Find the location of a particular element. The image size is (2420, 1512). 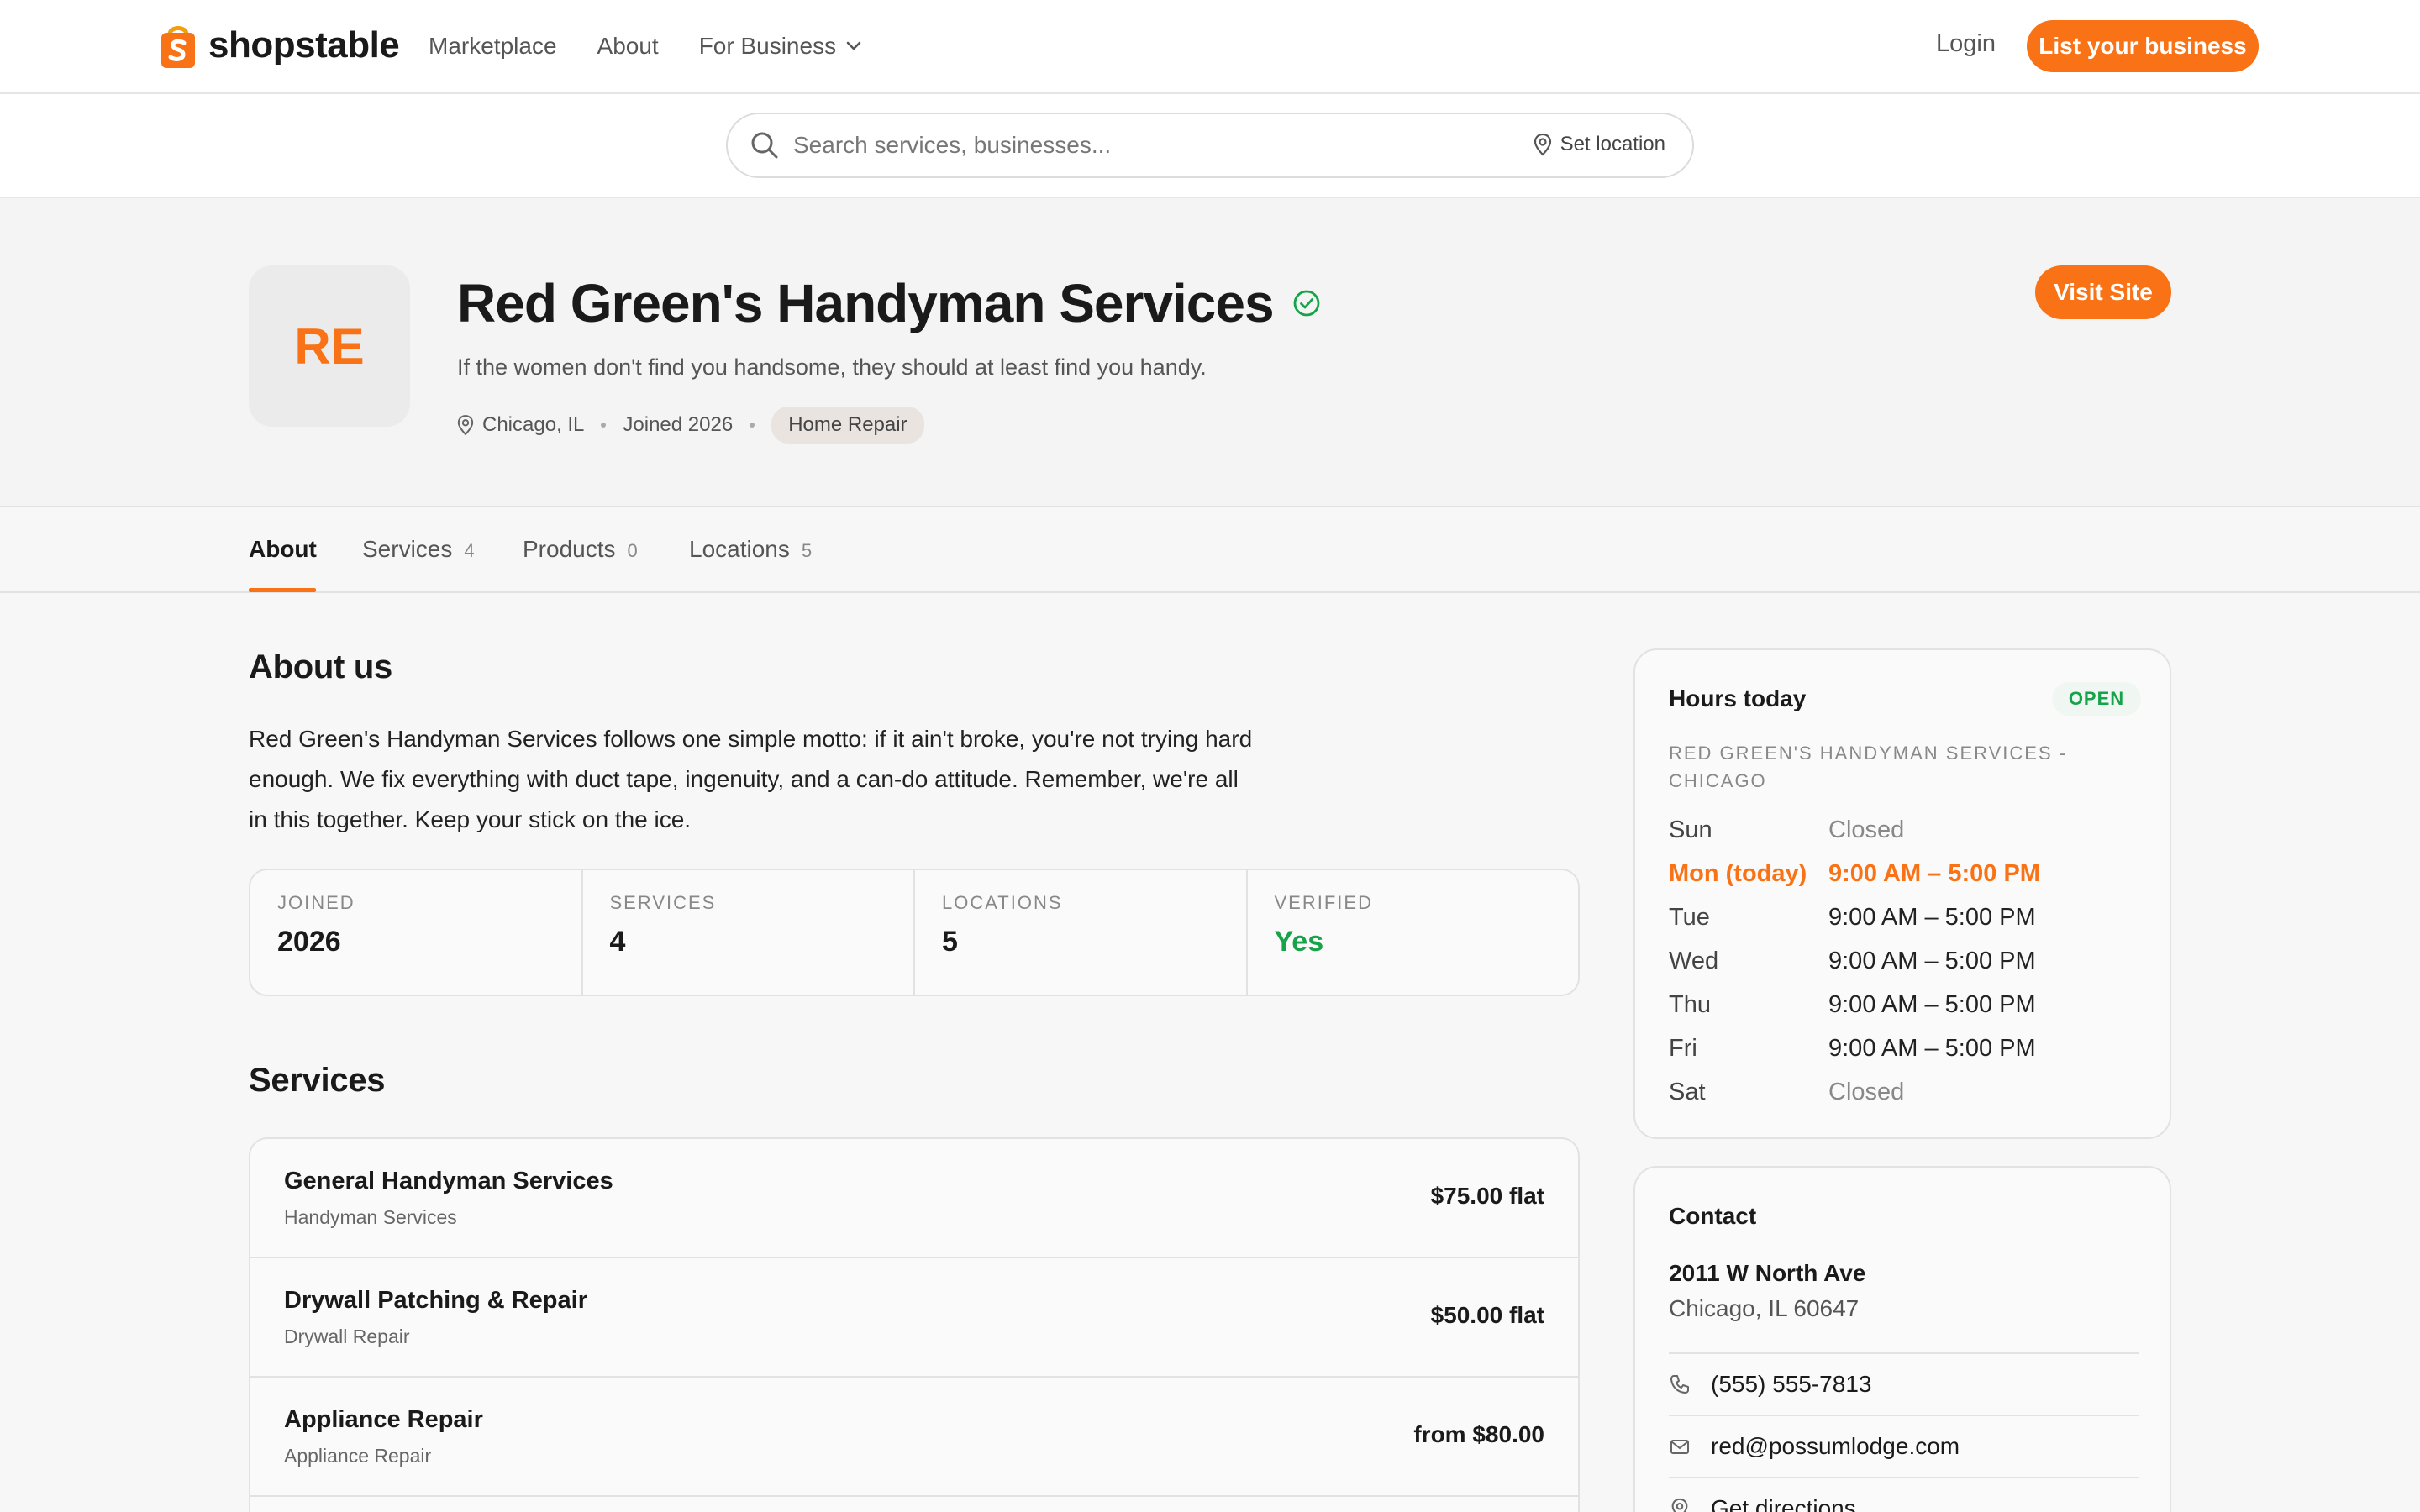

hours-row: Tue 9:00 AM – 5:00 PM is located at coordinates (1904, 917).